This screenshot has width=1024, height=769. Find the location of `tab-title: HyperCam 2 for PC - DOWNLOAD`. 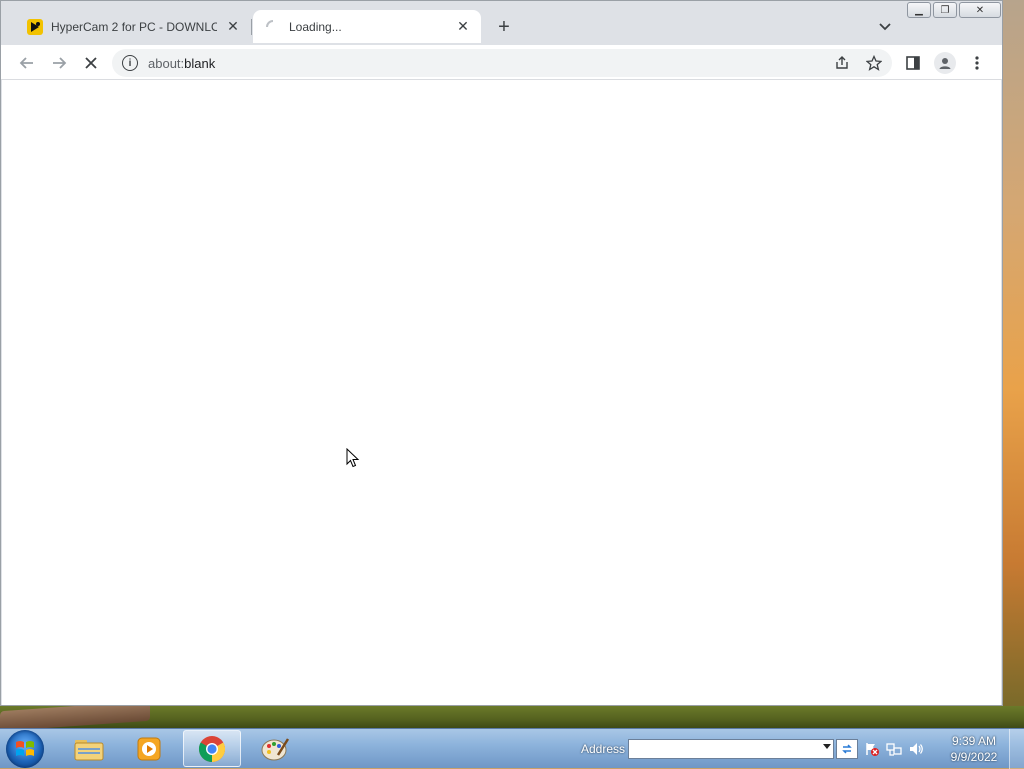

tab-title: HyperCam 2 for PC - DOWNLOAD is located at coordinates (134, 26).